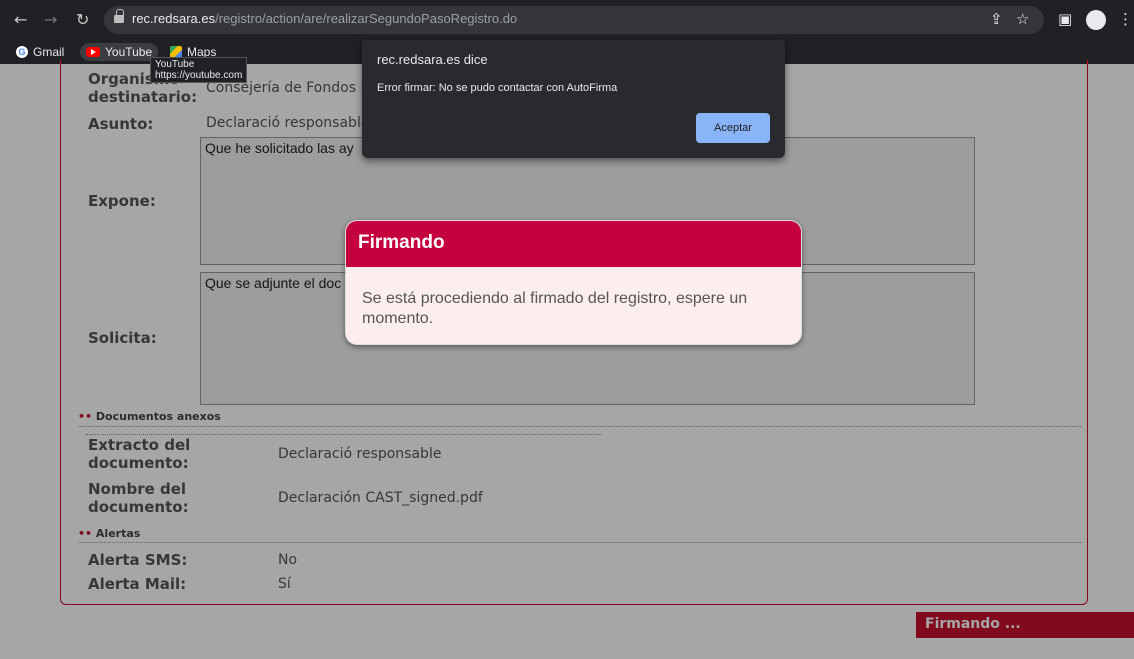  Describe the element at coordinates (119, 16) in the screenshot. I see `lock-icon` at that location.